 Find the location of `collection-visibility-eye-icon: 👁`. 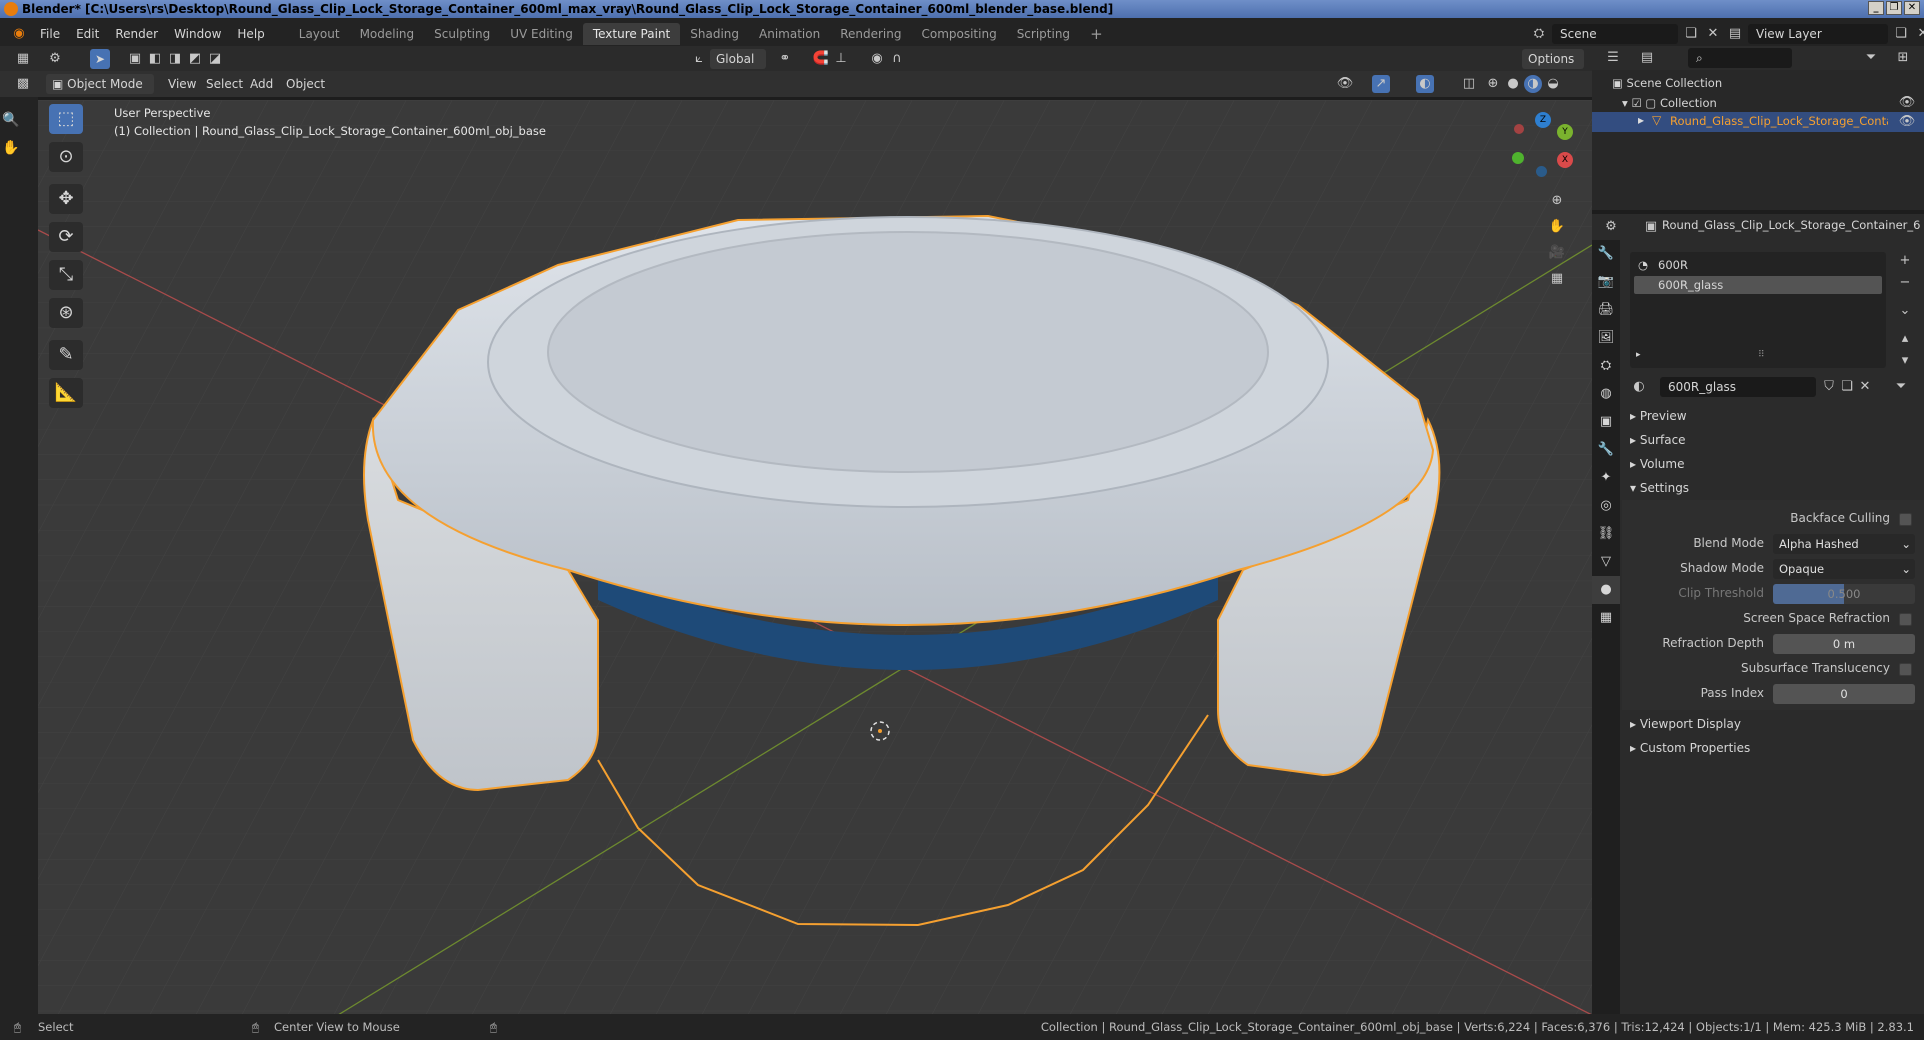

collection-visibility-eye-icon: 👁 is located at coordinates (1907, 103).